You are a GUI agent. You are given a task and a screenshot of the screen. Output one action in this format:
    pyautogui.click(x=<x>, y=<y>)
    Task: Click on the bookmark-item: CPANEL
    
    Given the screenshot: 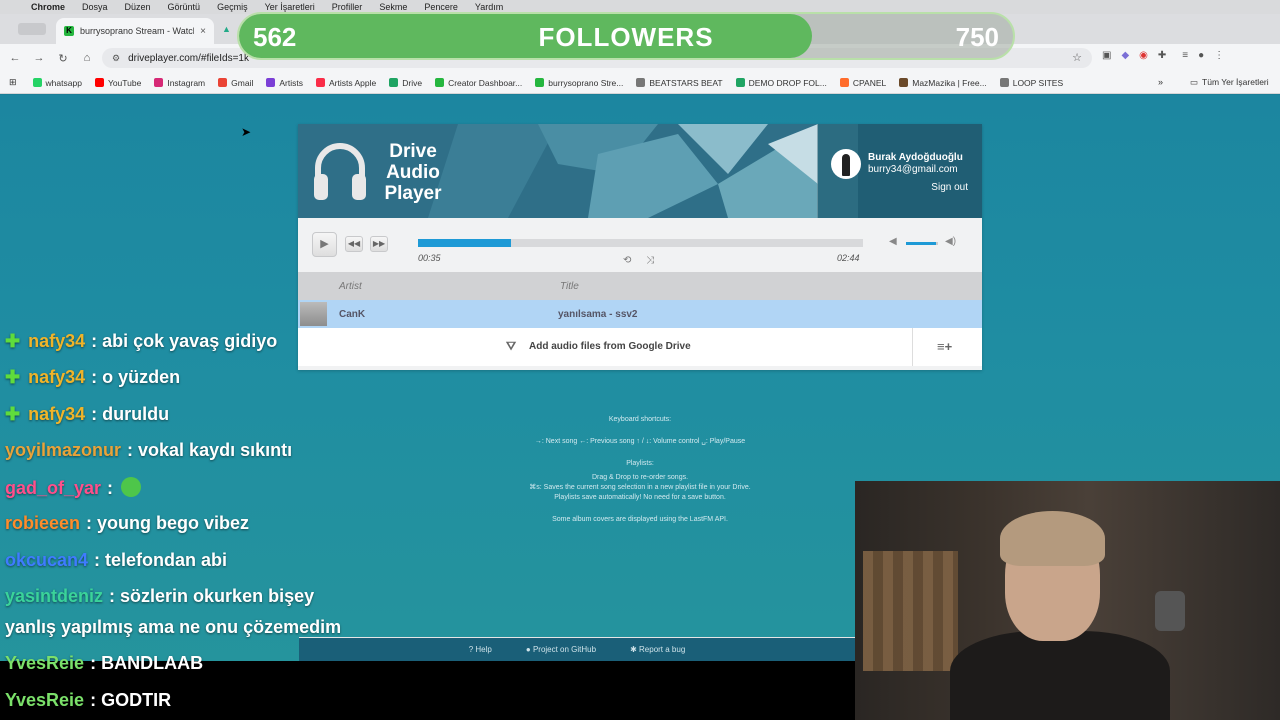 What is the action you would take?
    pyautogui.click(x=863, y=82)
    